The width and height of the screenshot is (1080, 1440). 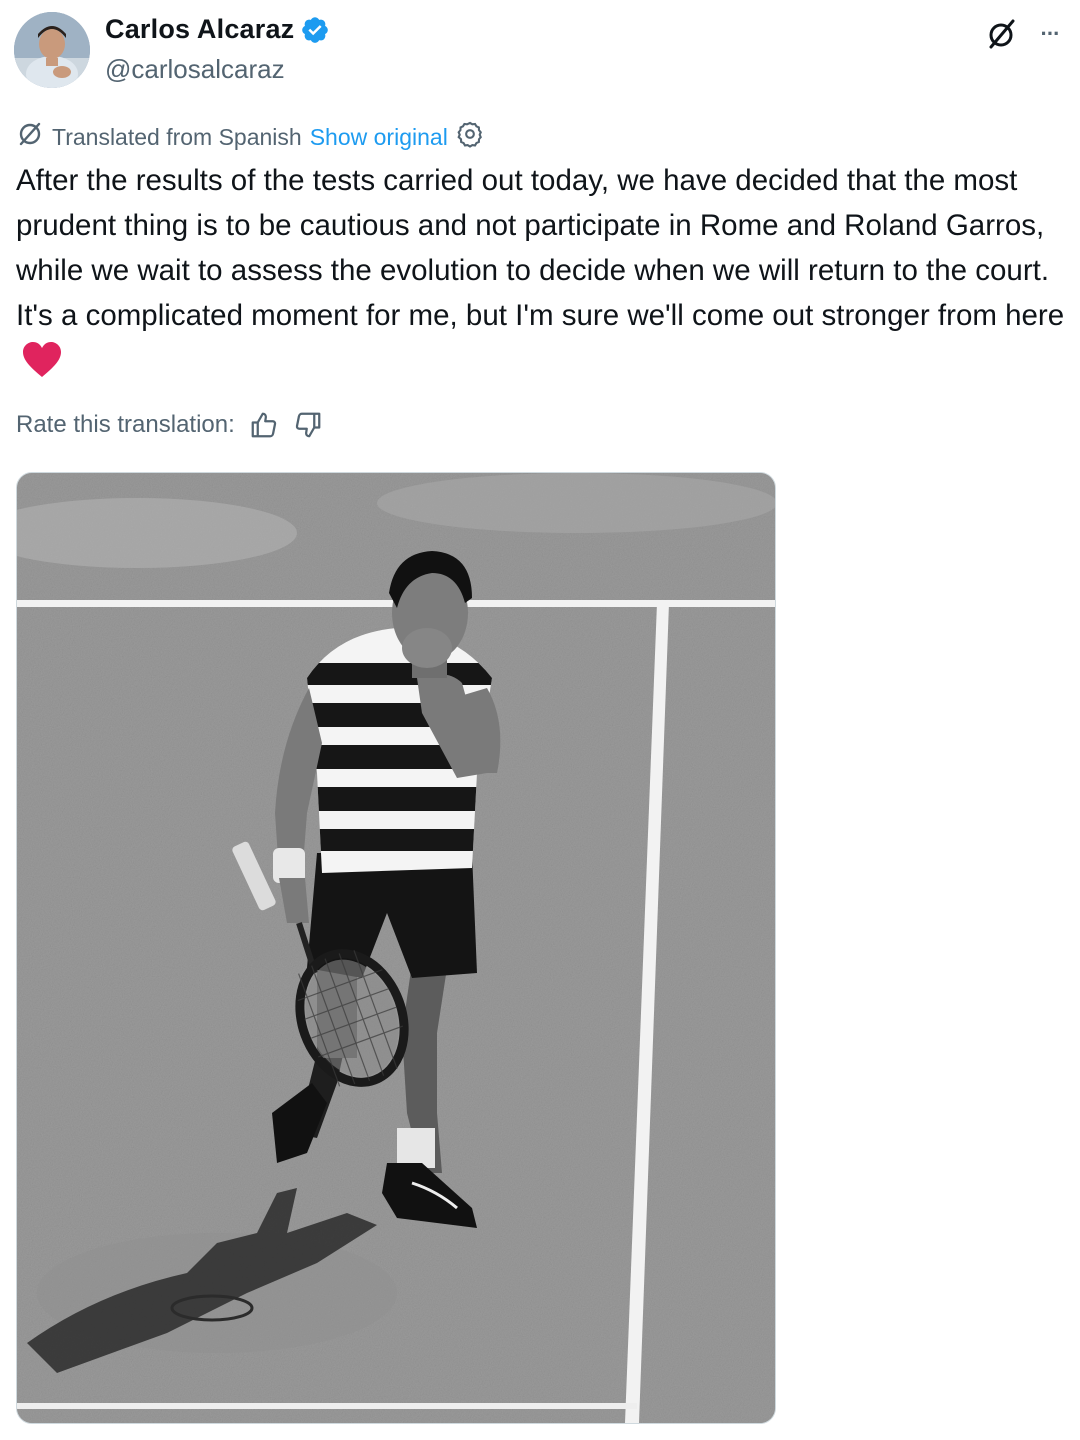 I want to click on translation-row: Translated from Spanish Show original, so click(x=250, y=137).